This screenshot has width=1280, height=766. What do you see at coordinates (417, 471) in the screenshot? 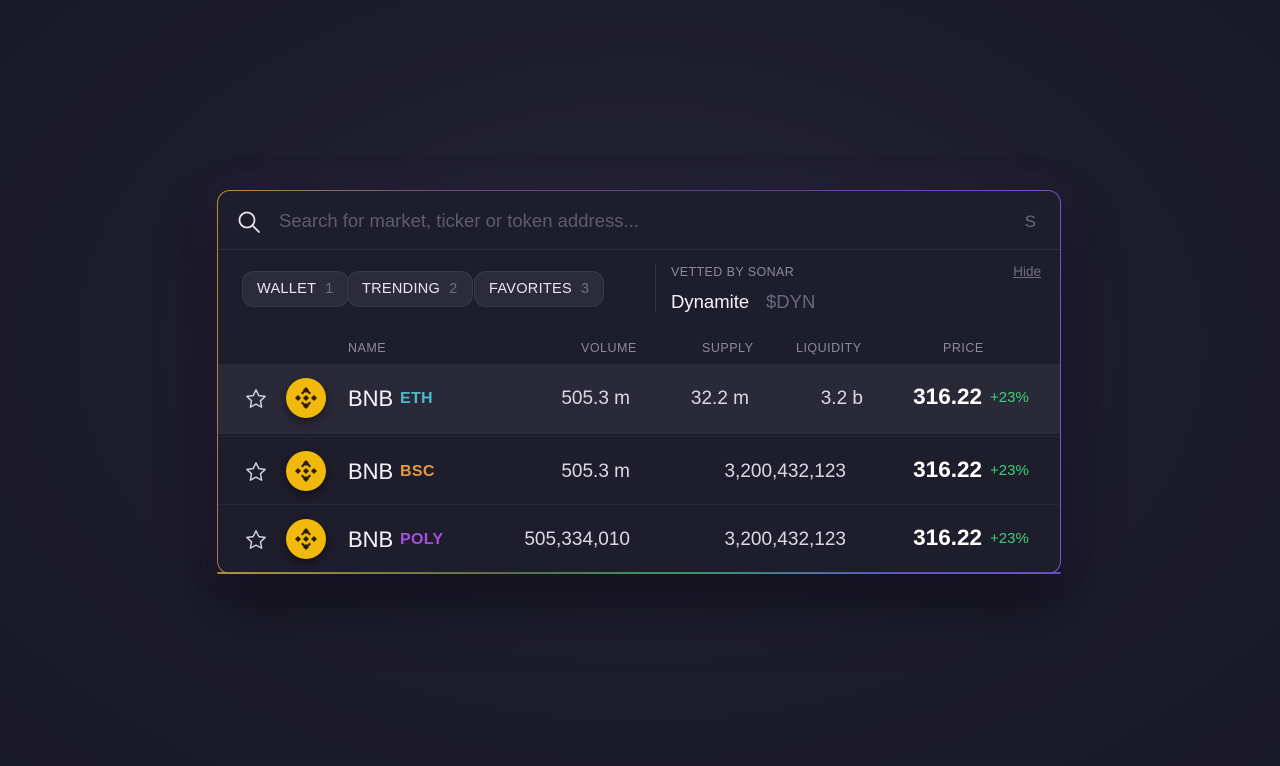
I see `chain-badge: BSC` at bounding box center [417, 471].